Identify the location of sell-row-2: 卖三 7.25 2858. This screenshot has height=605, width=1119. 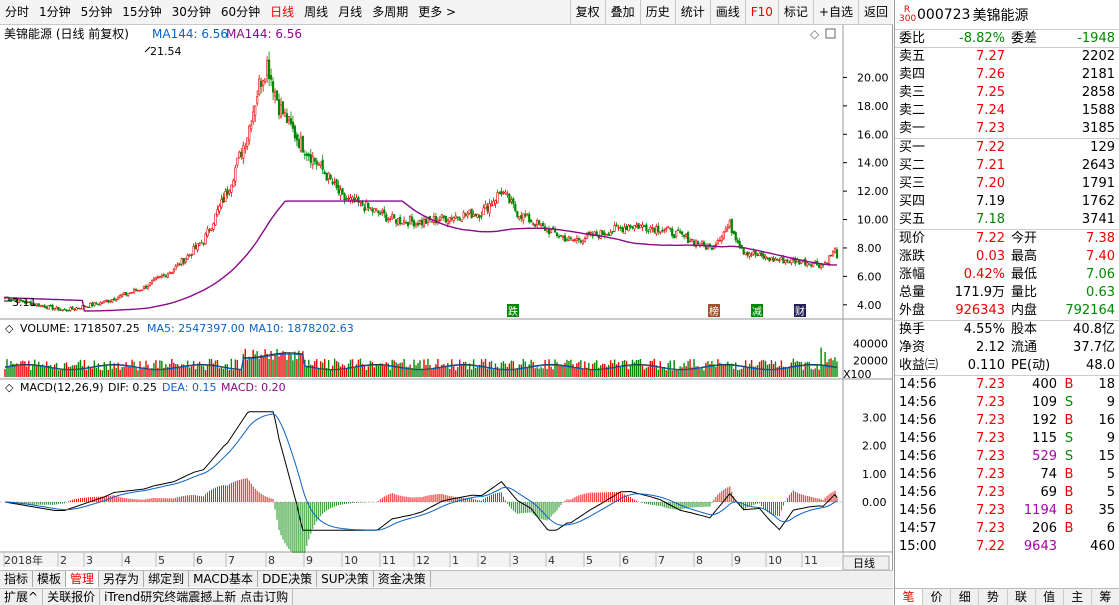
(1007, 93).